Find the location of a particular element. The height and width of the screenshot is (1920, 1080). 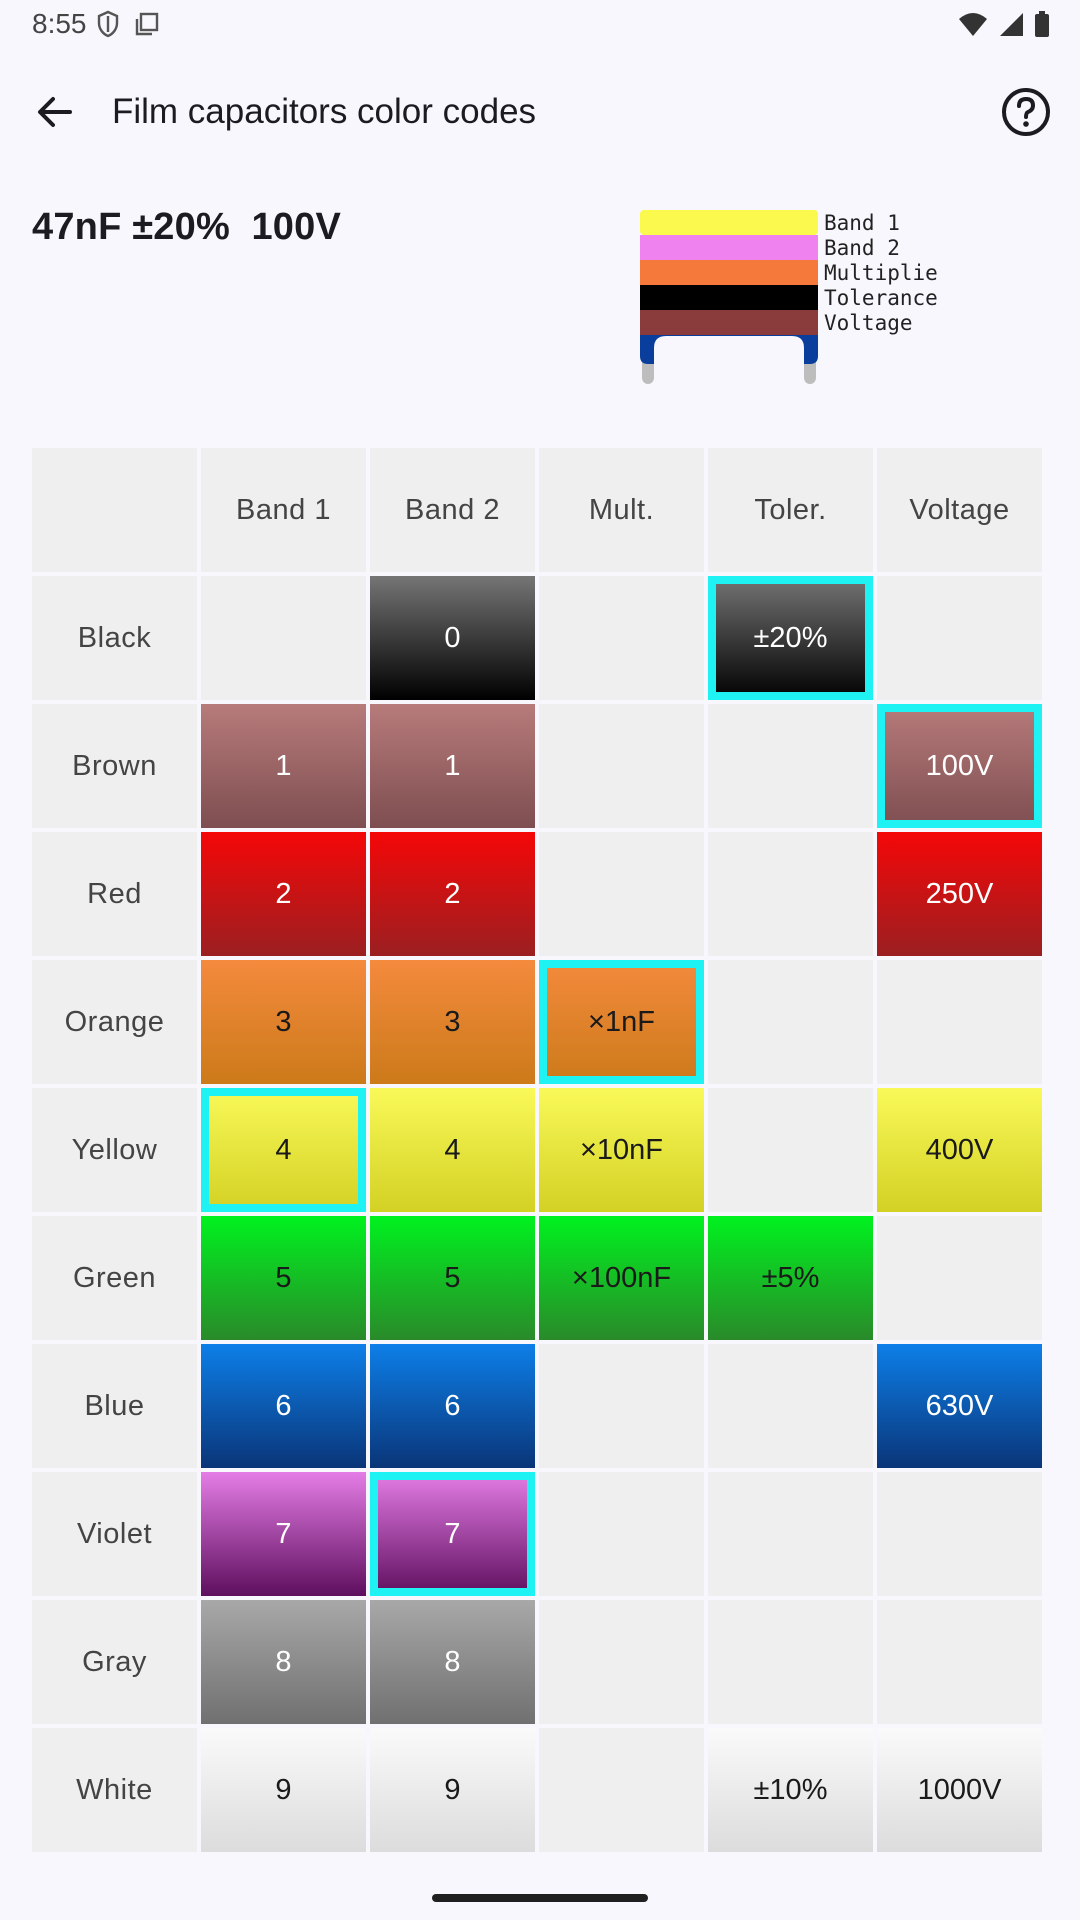

cell-blue-band-1: 6 is located at coordinates (283, 1406).